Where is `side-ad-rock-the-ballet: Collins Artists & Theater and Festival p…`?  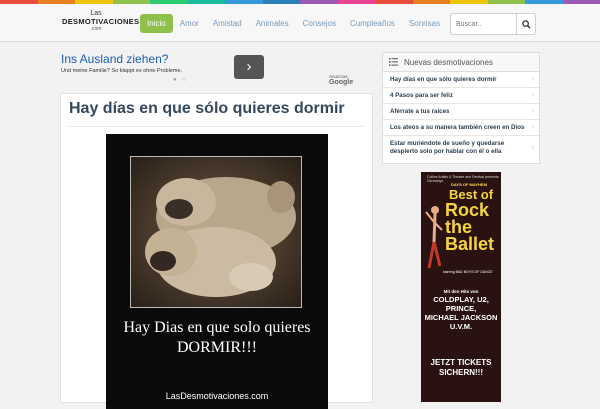 side-ad-rock-the-ballet: Collins Artists & Theater and Festival p… is located at coordinates (461, 287).